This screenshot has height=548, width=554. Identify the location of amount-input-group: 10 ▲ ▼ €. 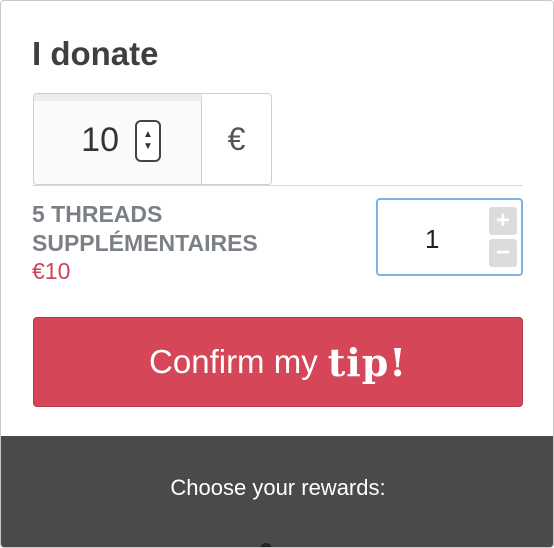
(152, 139).